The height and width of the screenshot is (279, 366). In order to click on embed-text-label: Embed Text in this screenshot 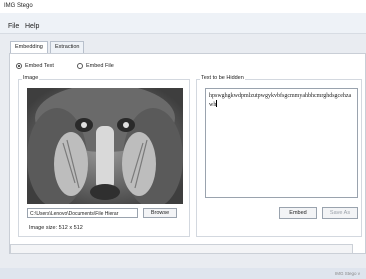, I will do `click(39, 66)`.